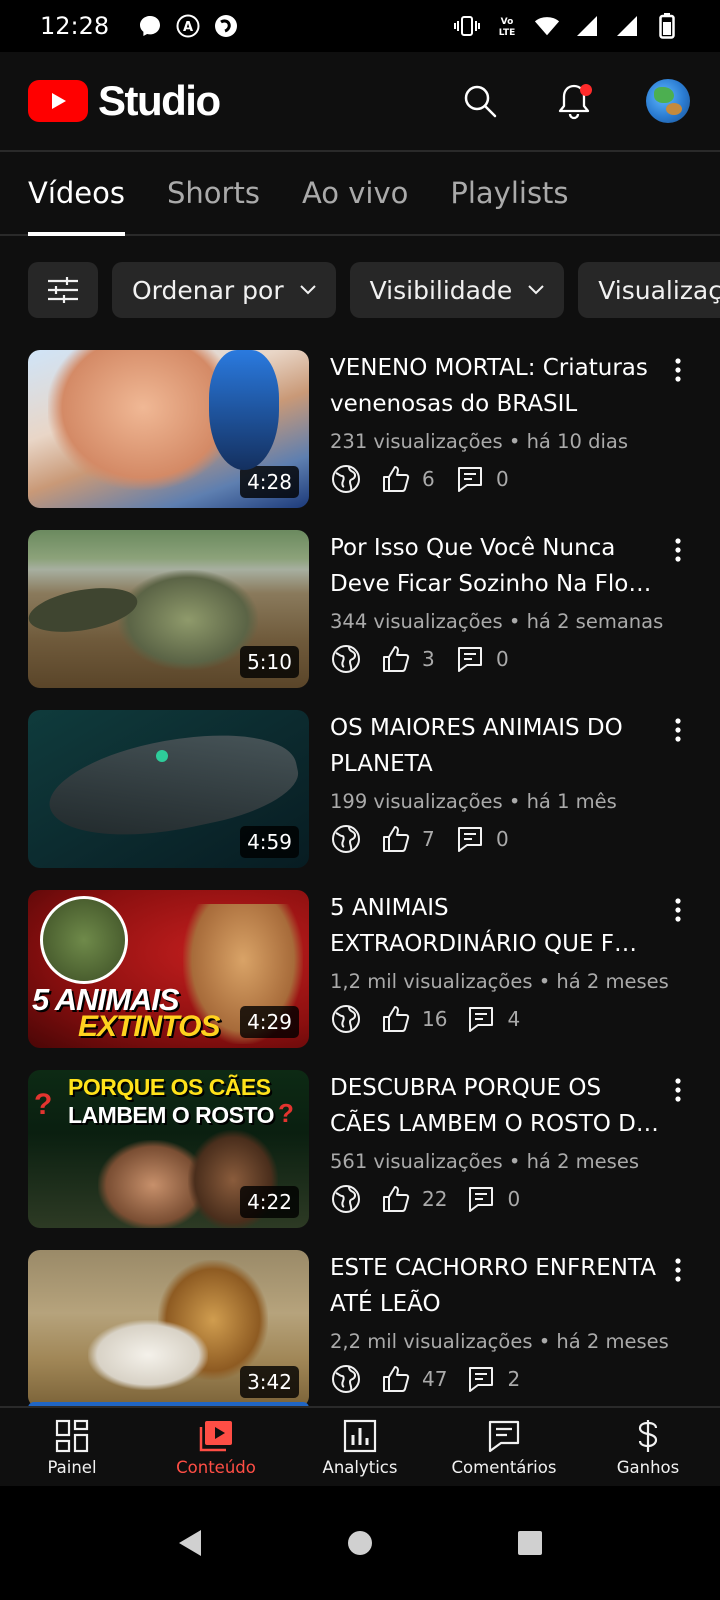  I want to click on system-navigation-bar, so click(360, 1543).